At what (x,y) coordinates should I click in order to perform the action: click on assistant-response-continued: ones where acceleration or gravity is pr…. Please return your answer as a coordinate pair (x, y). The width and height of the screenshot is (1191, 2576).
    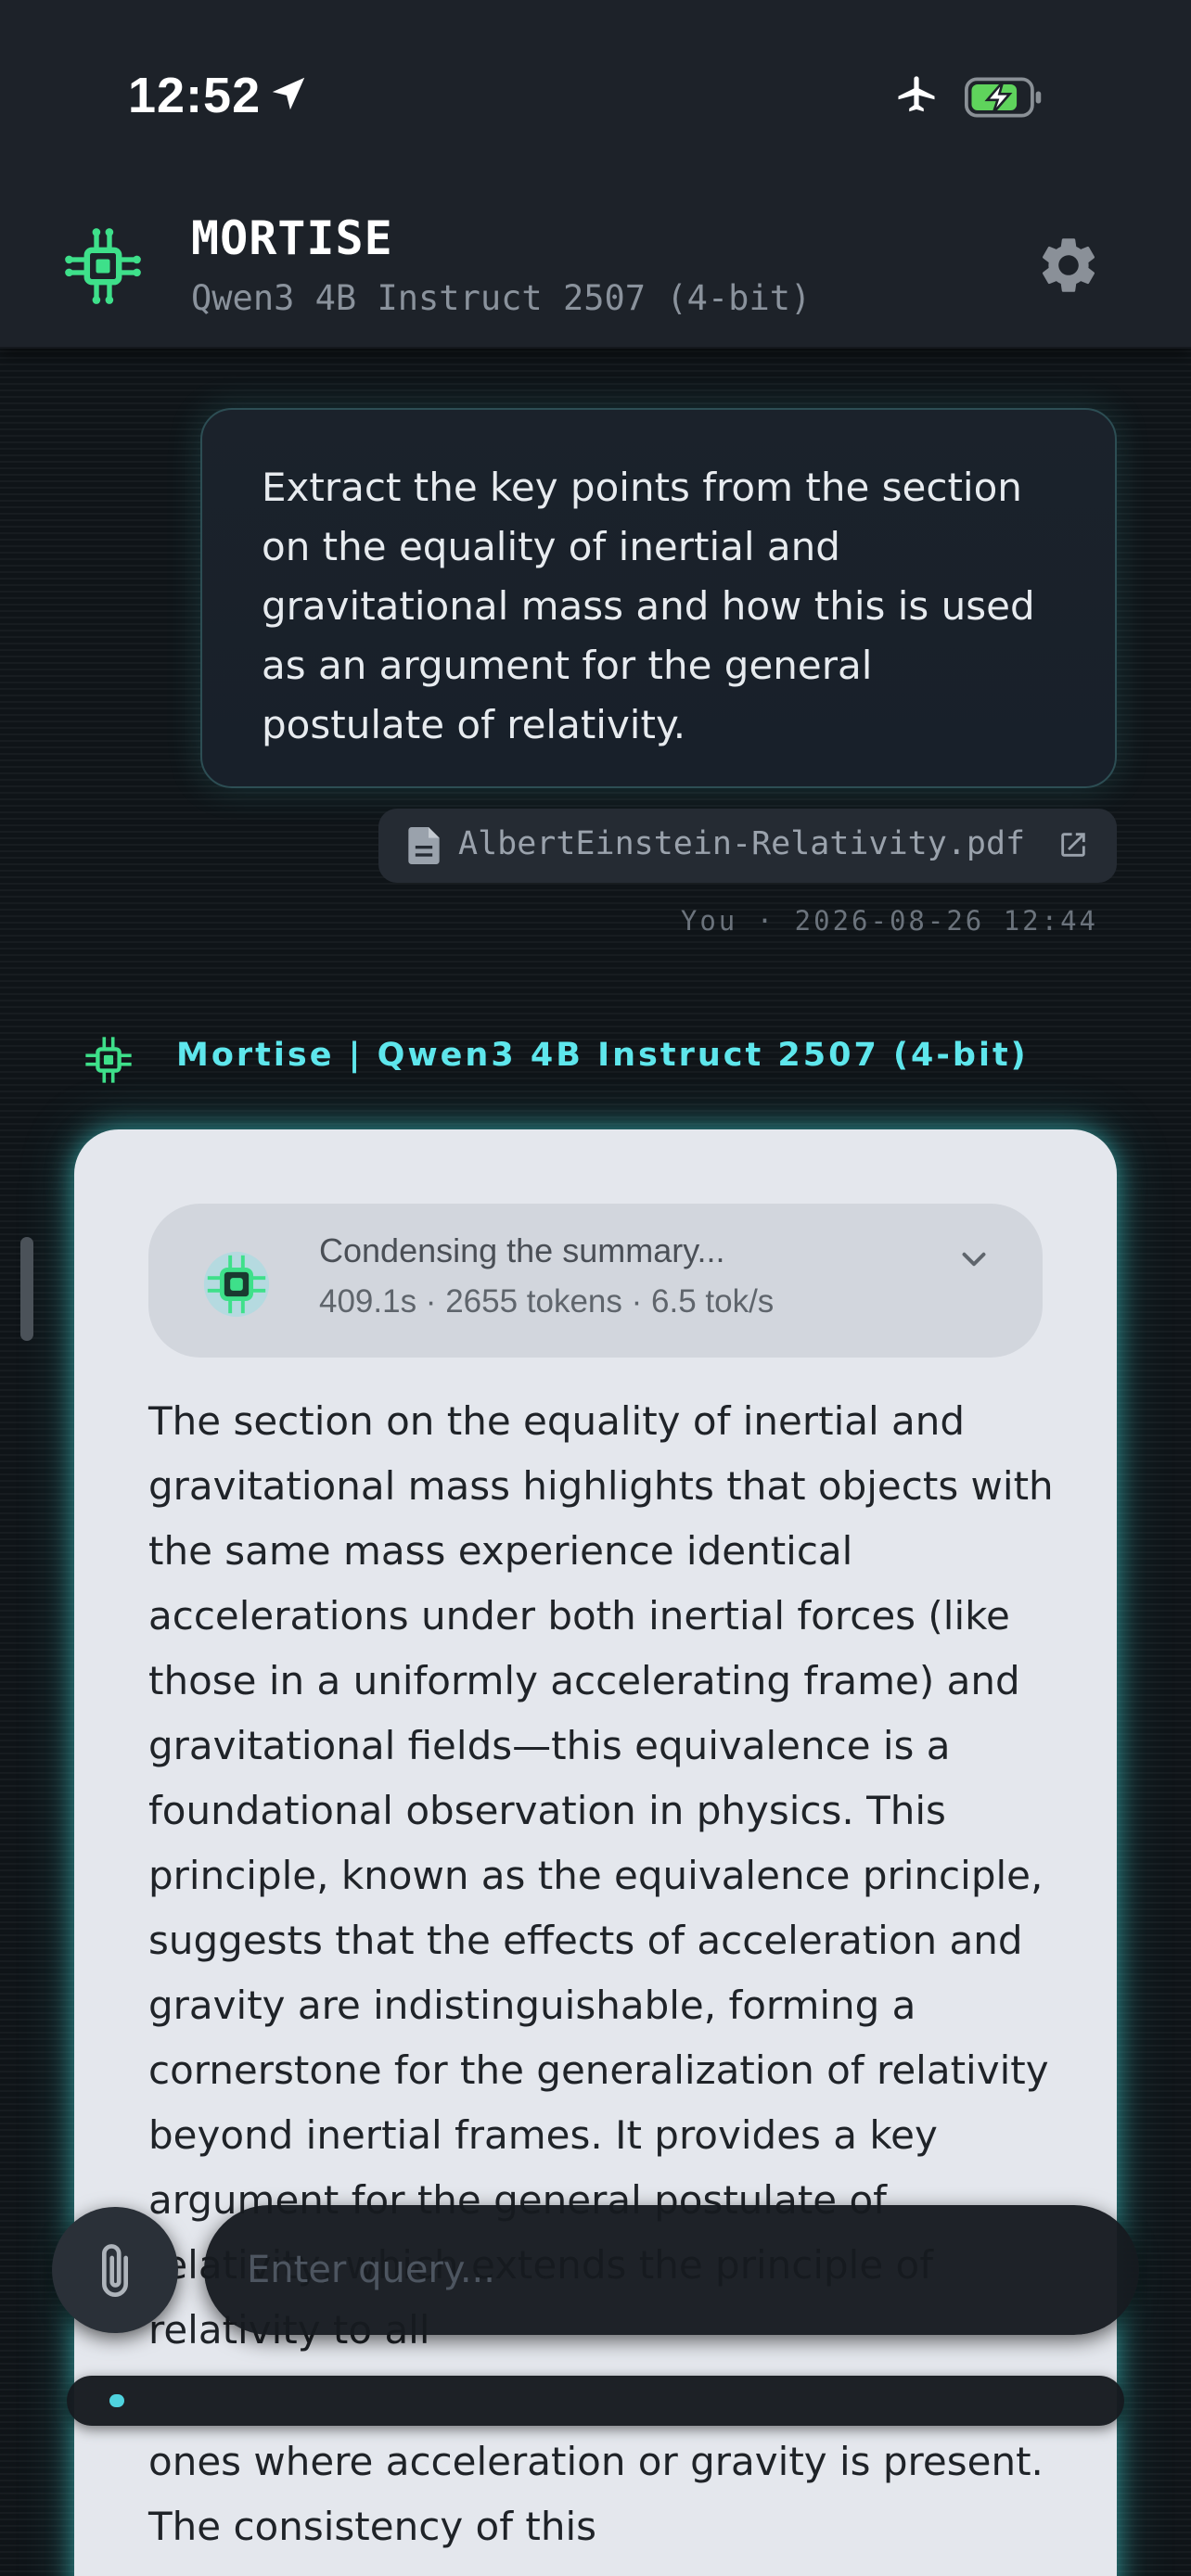
    Looking at the image, I should click on (596, 2494).